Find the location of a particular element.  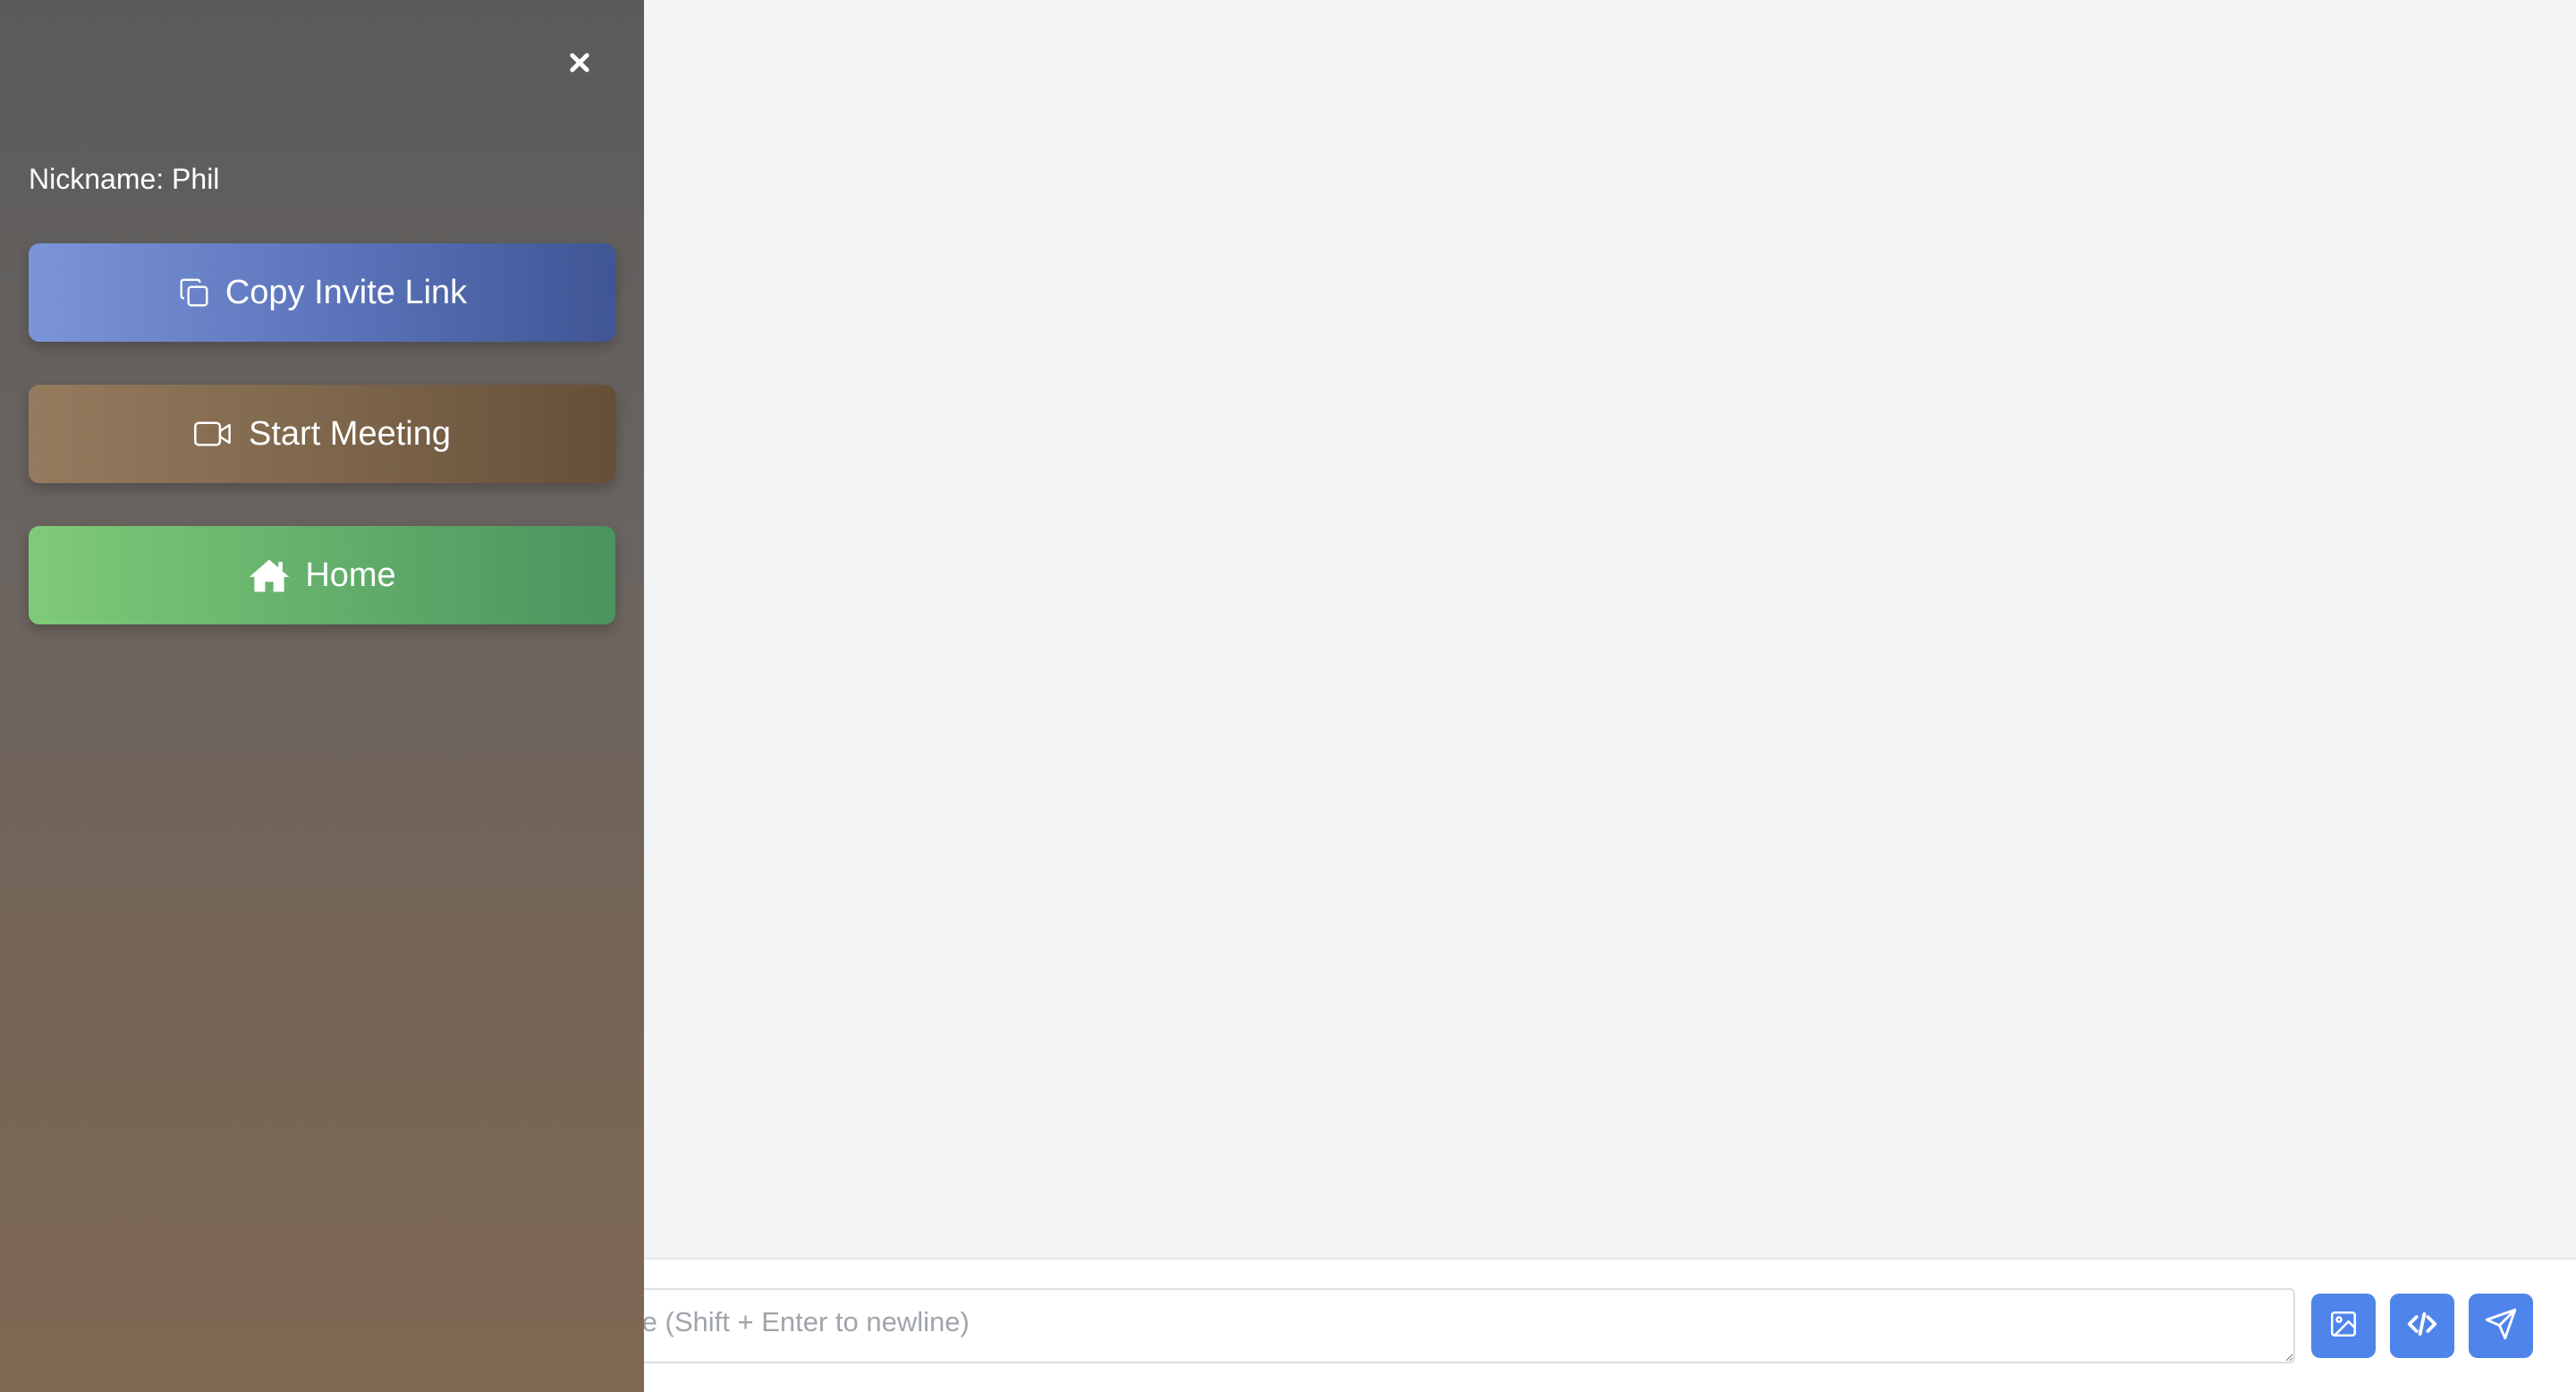

message-input is located at coordinates (1335, 1325).